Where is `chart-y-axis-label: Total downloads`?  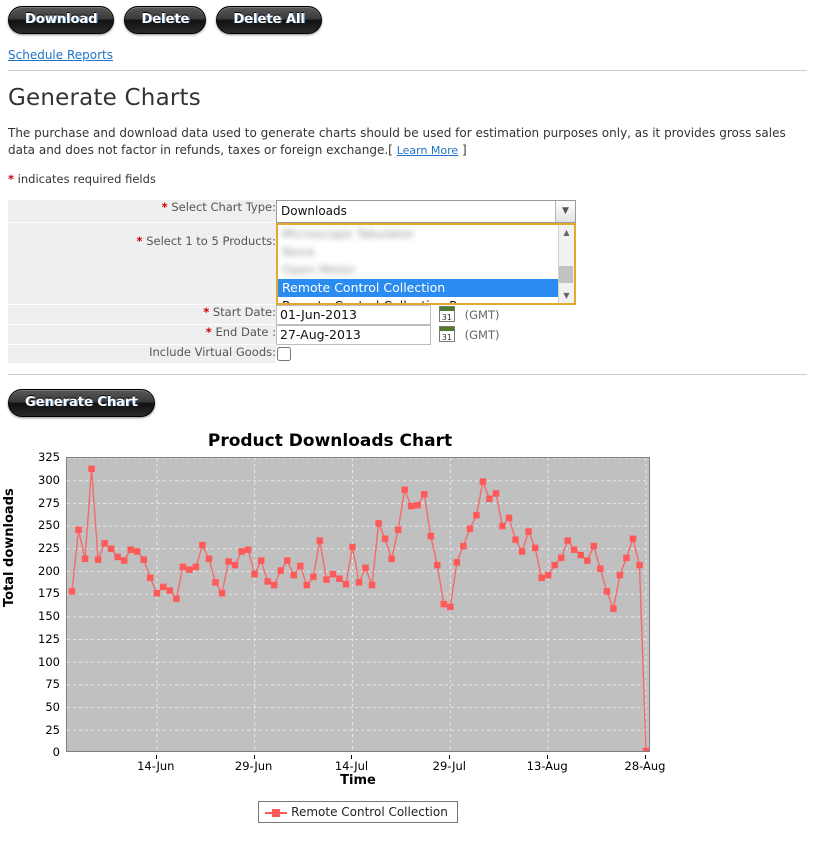 chart-y-axis-label: Total downloads is located at coordinates (9, 548).